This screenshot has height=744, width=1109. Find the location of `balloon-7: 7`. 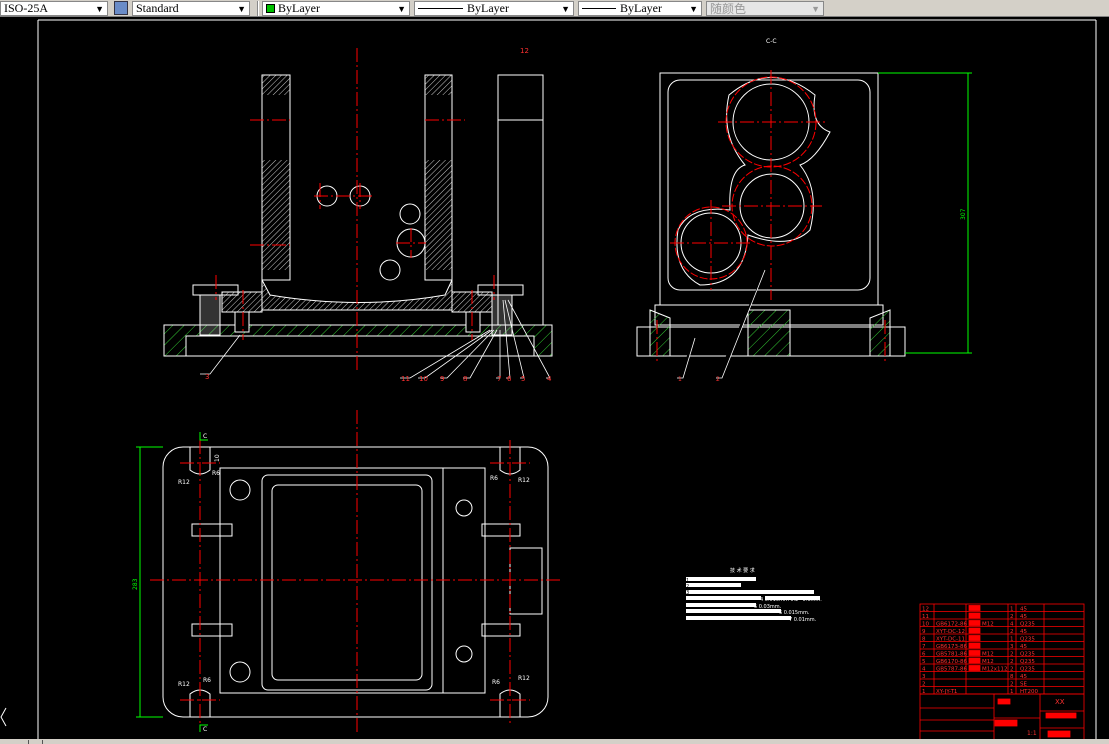

balloon-7: 7 is located at coordinates (499, 379).